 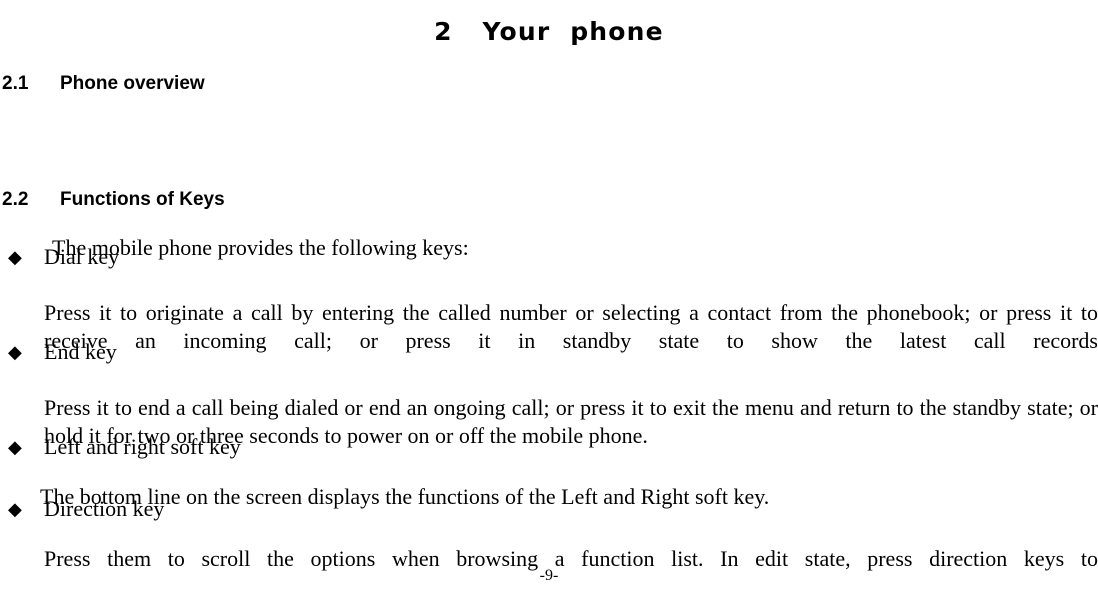 What do you see at coordinates (549, 31) in the screenshot?
I see `chapter-title: 2 Your phone` at bounding box center [549, 31].